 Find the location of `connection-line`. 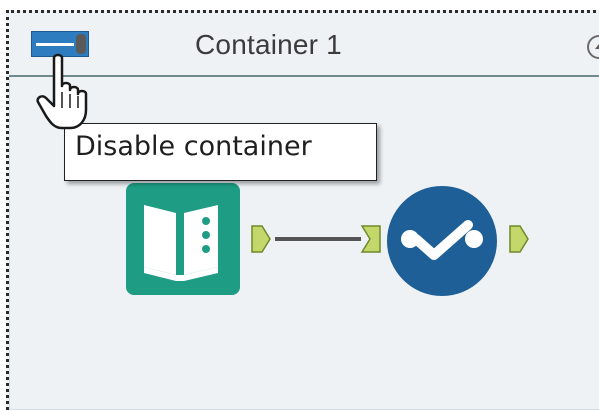

connection-line is located at coordinates (318, 239).